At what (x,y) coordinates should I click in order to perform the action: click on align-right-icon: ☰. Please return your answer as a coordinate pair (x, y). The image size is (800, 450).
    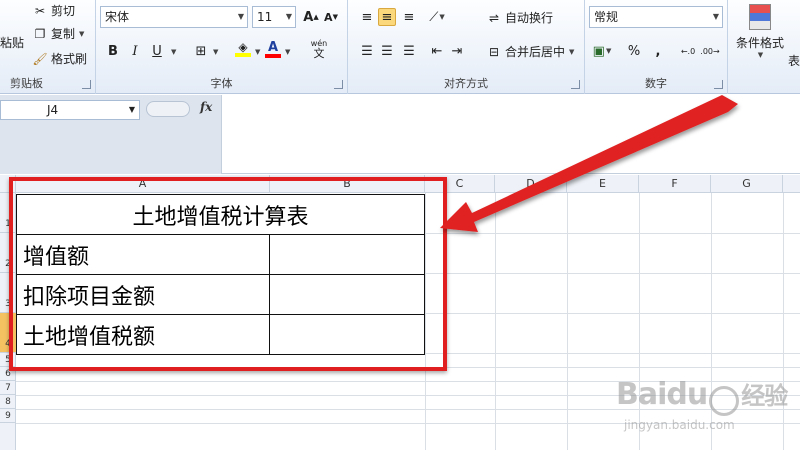
    Looking at the image, I should click on (409, 51).